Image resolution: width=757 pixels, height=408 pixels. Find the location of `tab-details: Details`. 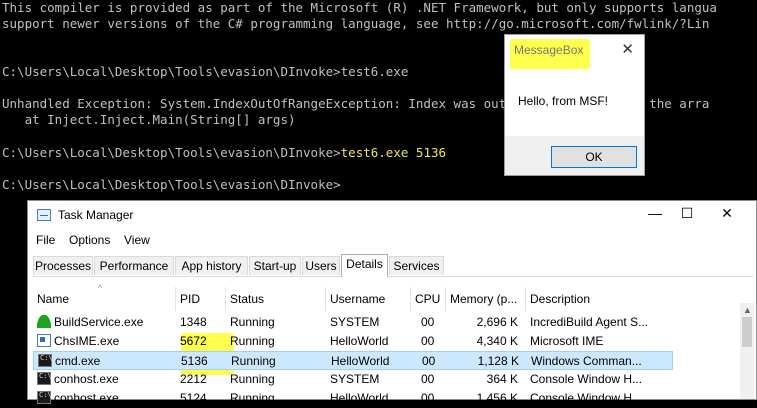

tab-details: Details is located at coordinates (364, 265).